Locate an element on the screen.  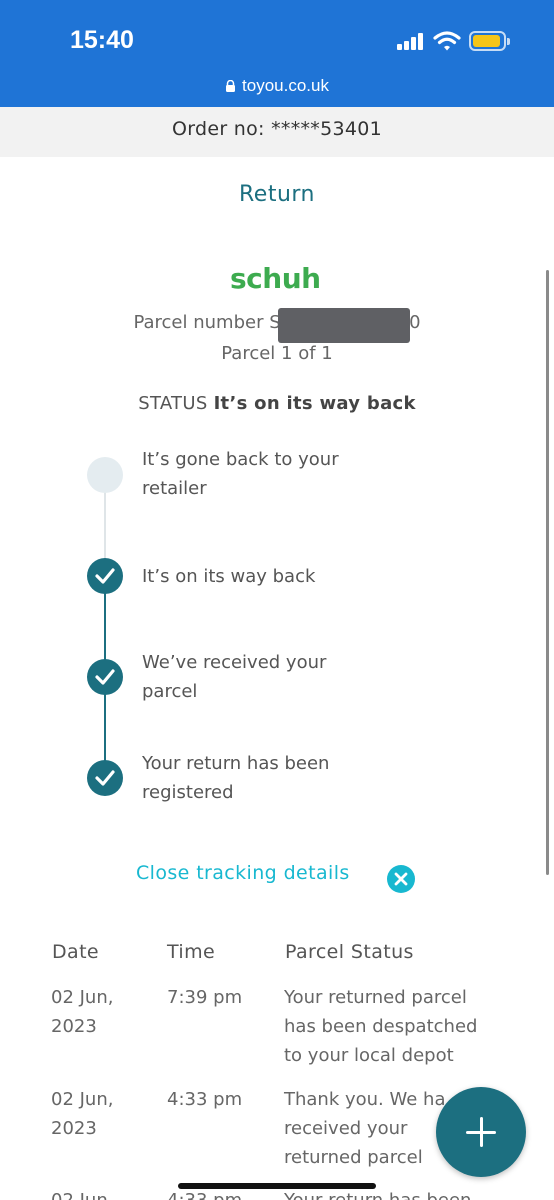
timeline-step-4: Your return has been registered is located at coordinates (272, 778).